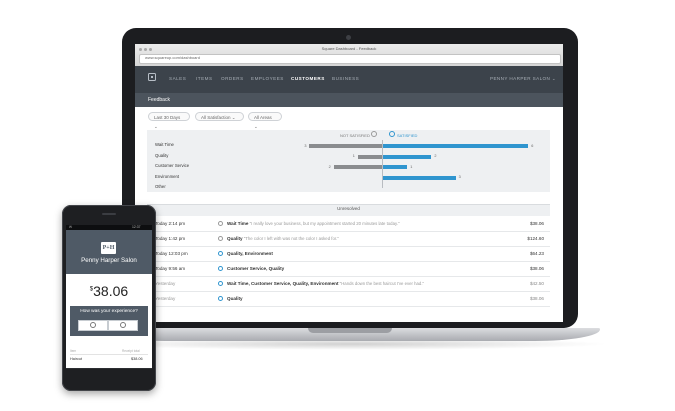 The height and width of the screenshot is (411, 675). I want to click on experience-question: How was your experience?, so click(109, 311).